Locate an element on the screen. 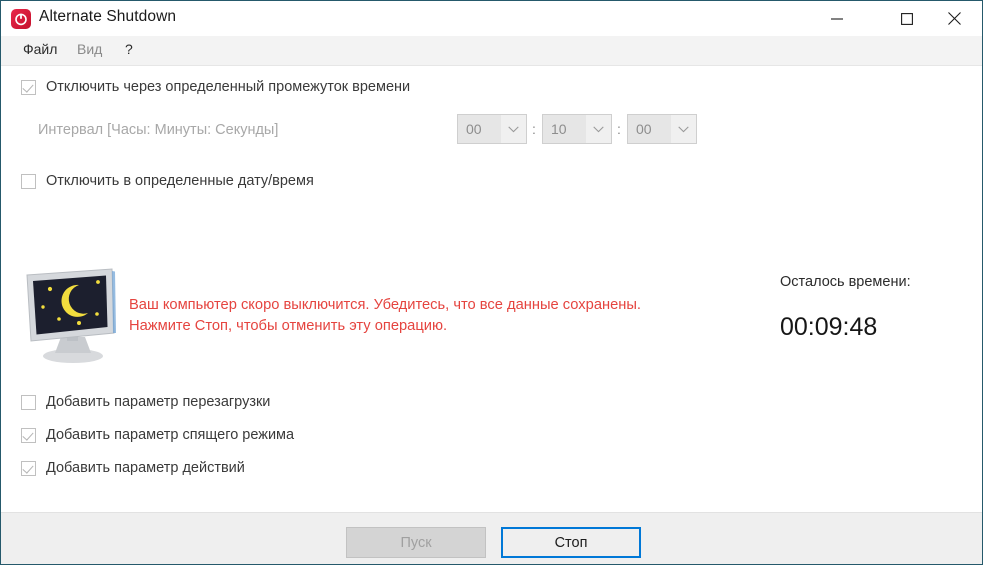 The height and width of the screenshot is (565, 983). menu-item-help: ? is located at coordinates (129, 49).